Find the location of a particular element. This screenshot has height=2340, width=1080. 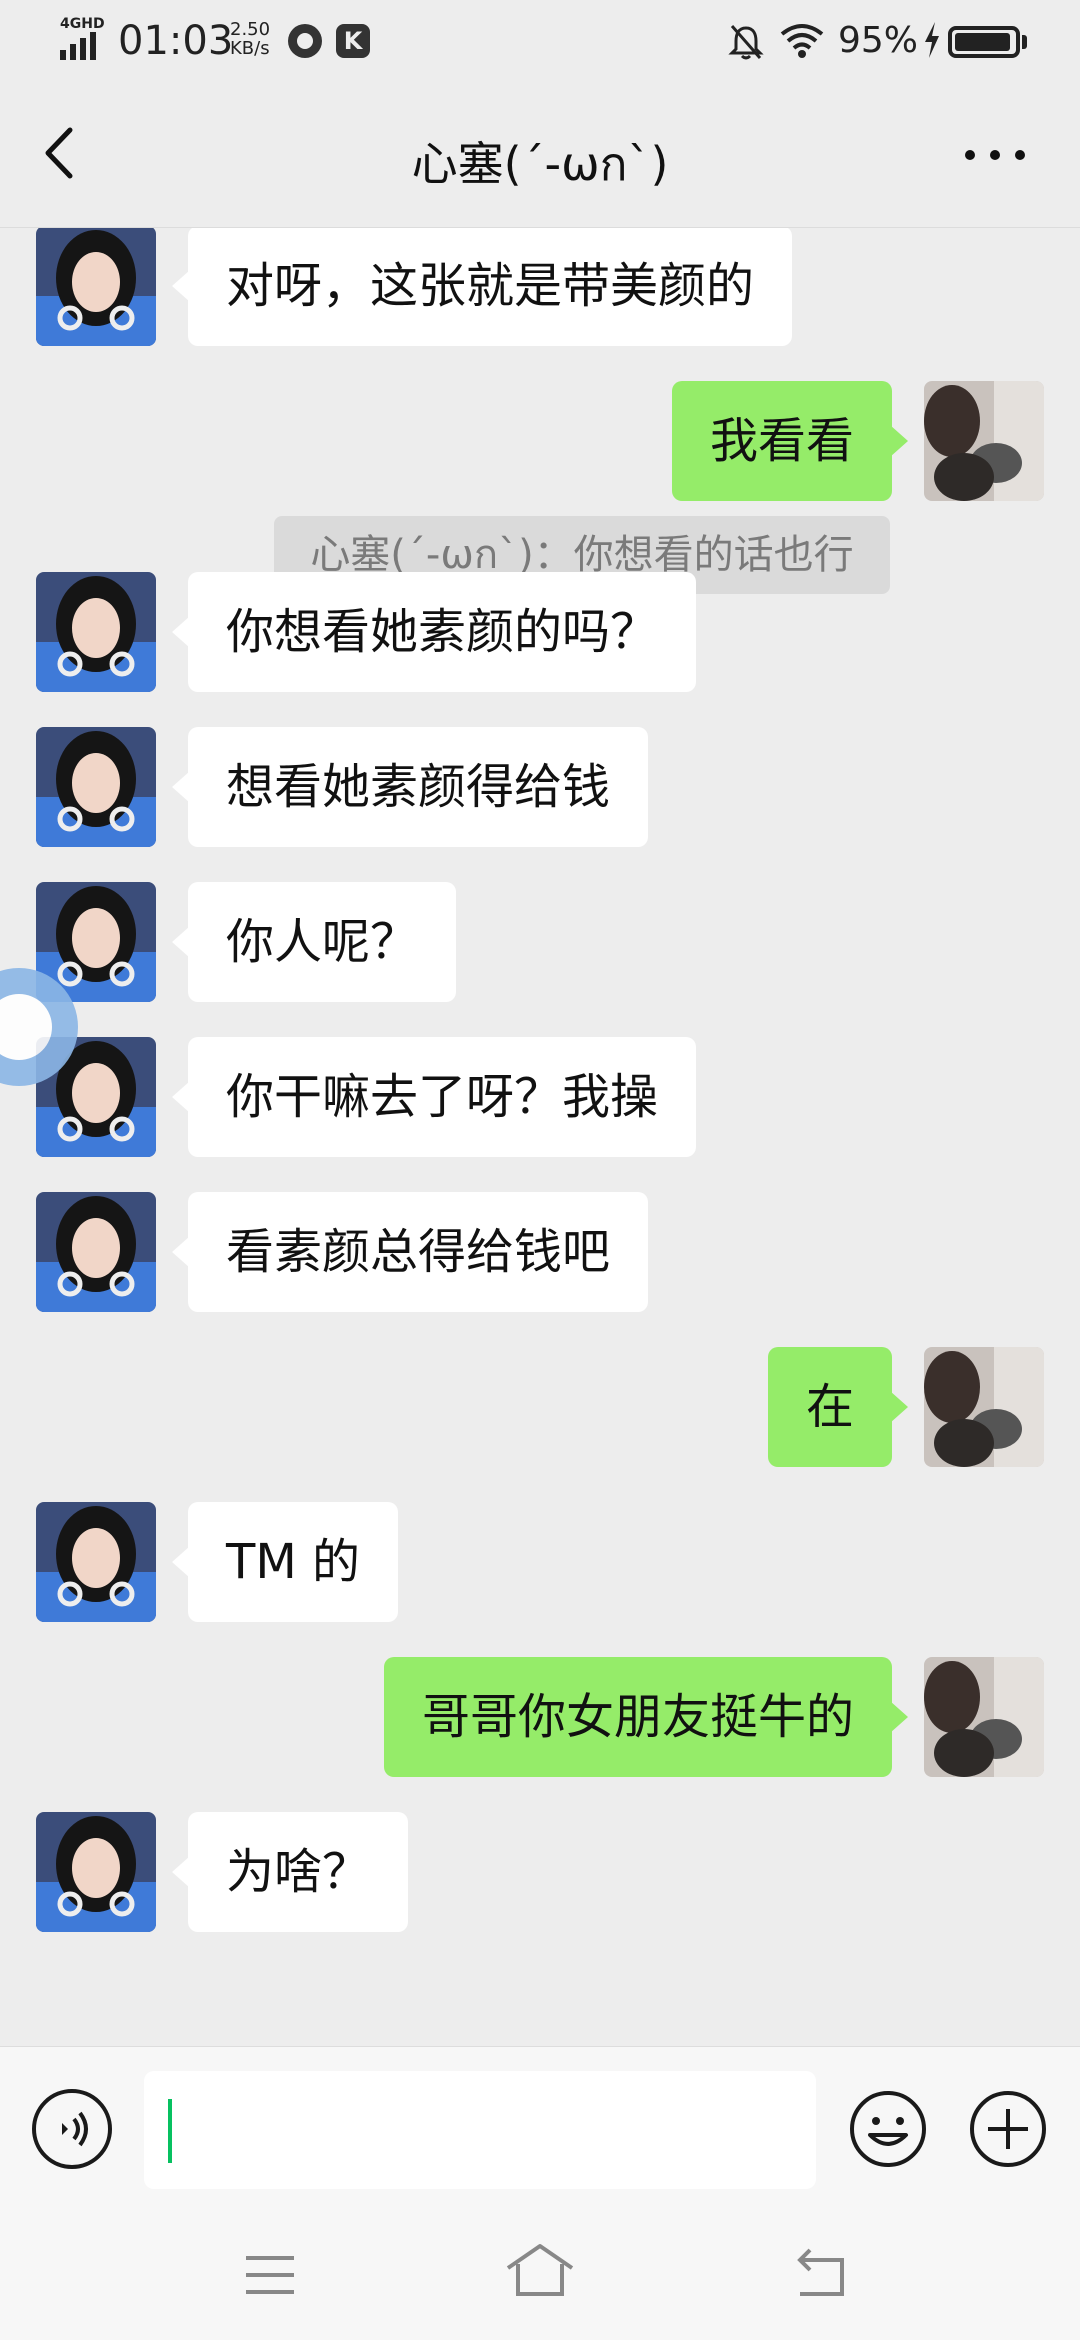

return-icon is located at coordinates (820, 2272).